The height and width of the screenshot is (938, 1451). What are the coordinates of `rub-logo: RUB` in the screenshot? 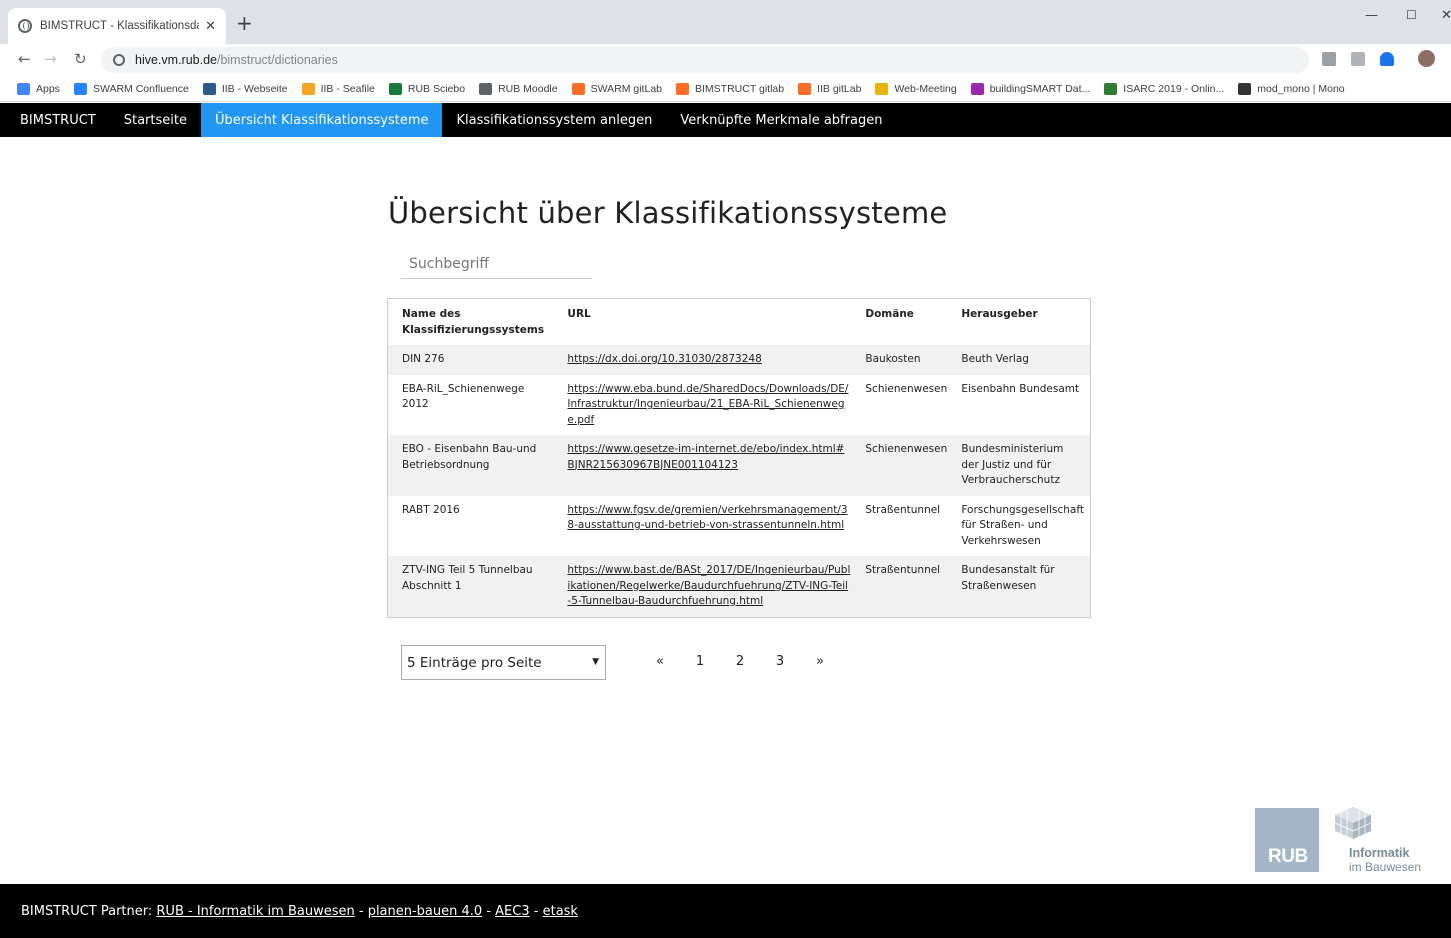 It's located at (1287, 840).